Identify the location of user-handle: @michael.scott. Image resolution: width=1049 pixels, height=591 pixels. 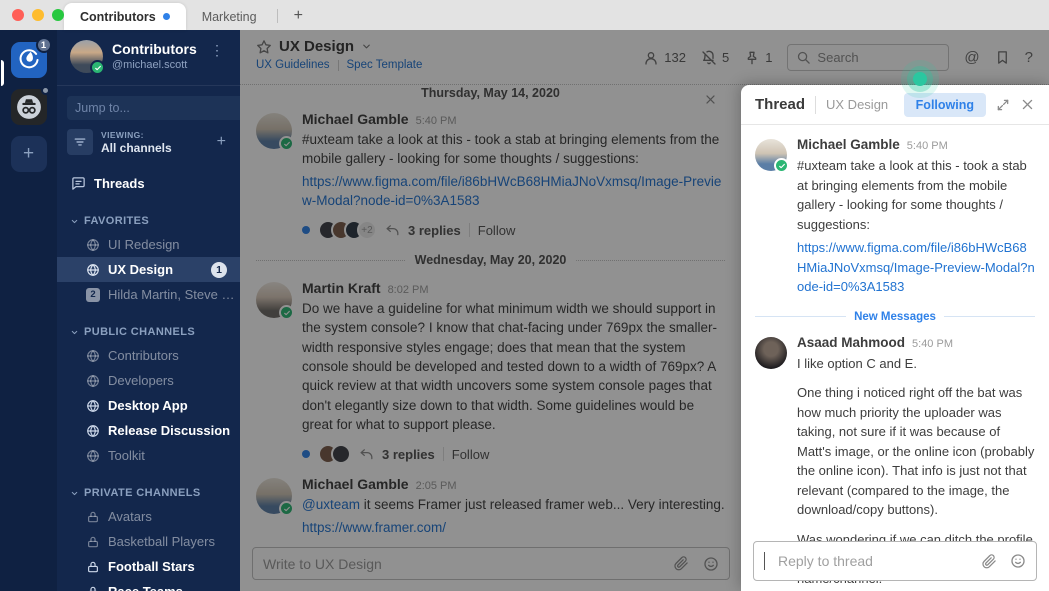
(150, 65).